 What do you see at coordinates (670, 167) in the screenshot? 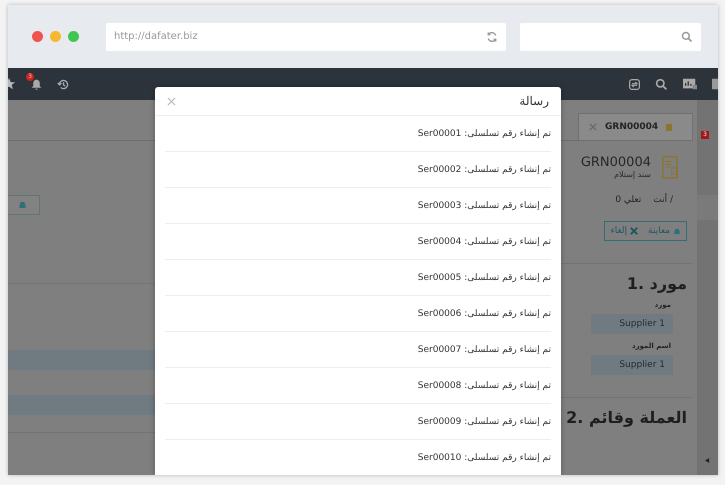
I see `receipt-icon` at bounding box center [670, 167].